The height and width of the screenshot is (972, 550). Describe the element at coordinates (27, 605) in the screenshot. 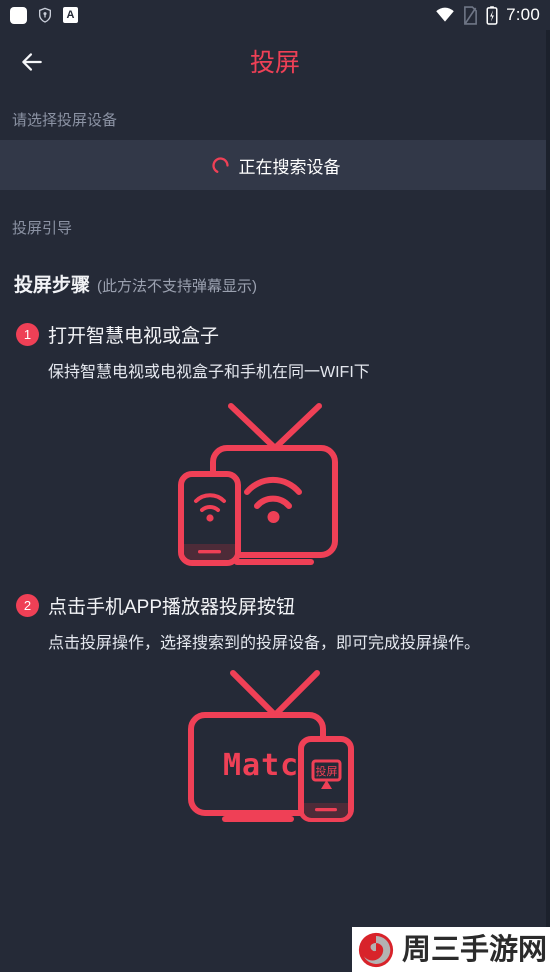

I see `step-number-badge: 2` at that location.